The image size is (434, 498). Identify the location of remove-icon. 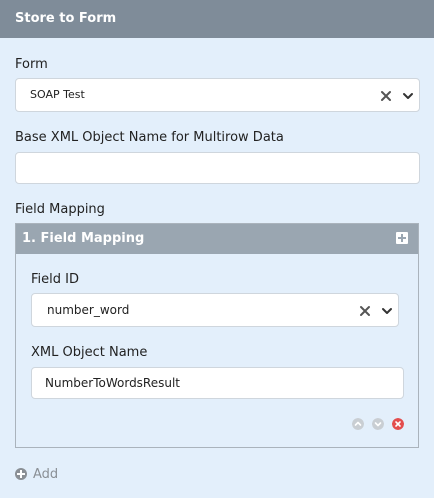
(398, 424).